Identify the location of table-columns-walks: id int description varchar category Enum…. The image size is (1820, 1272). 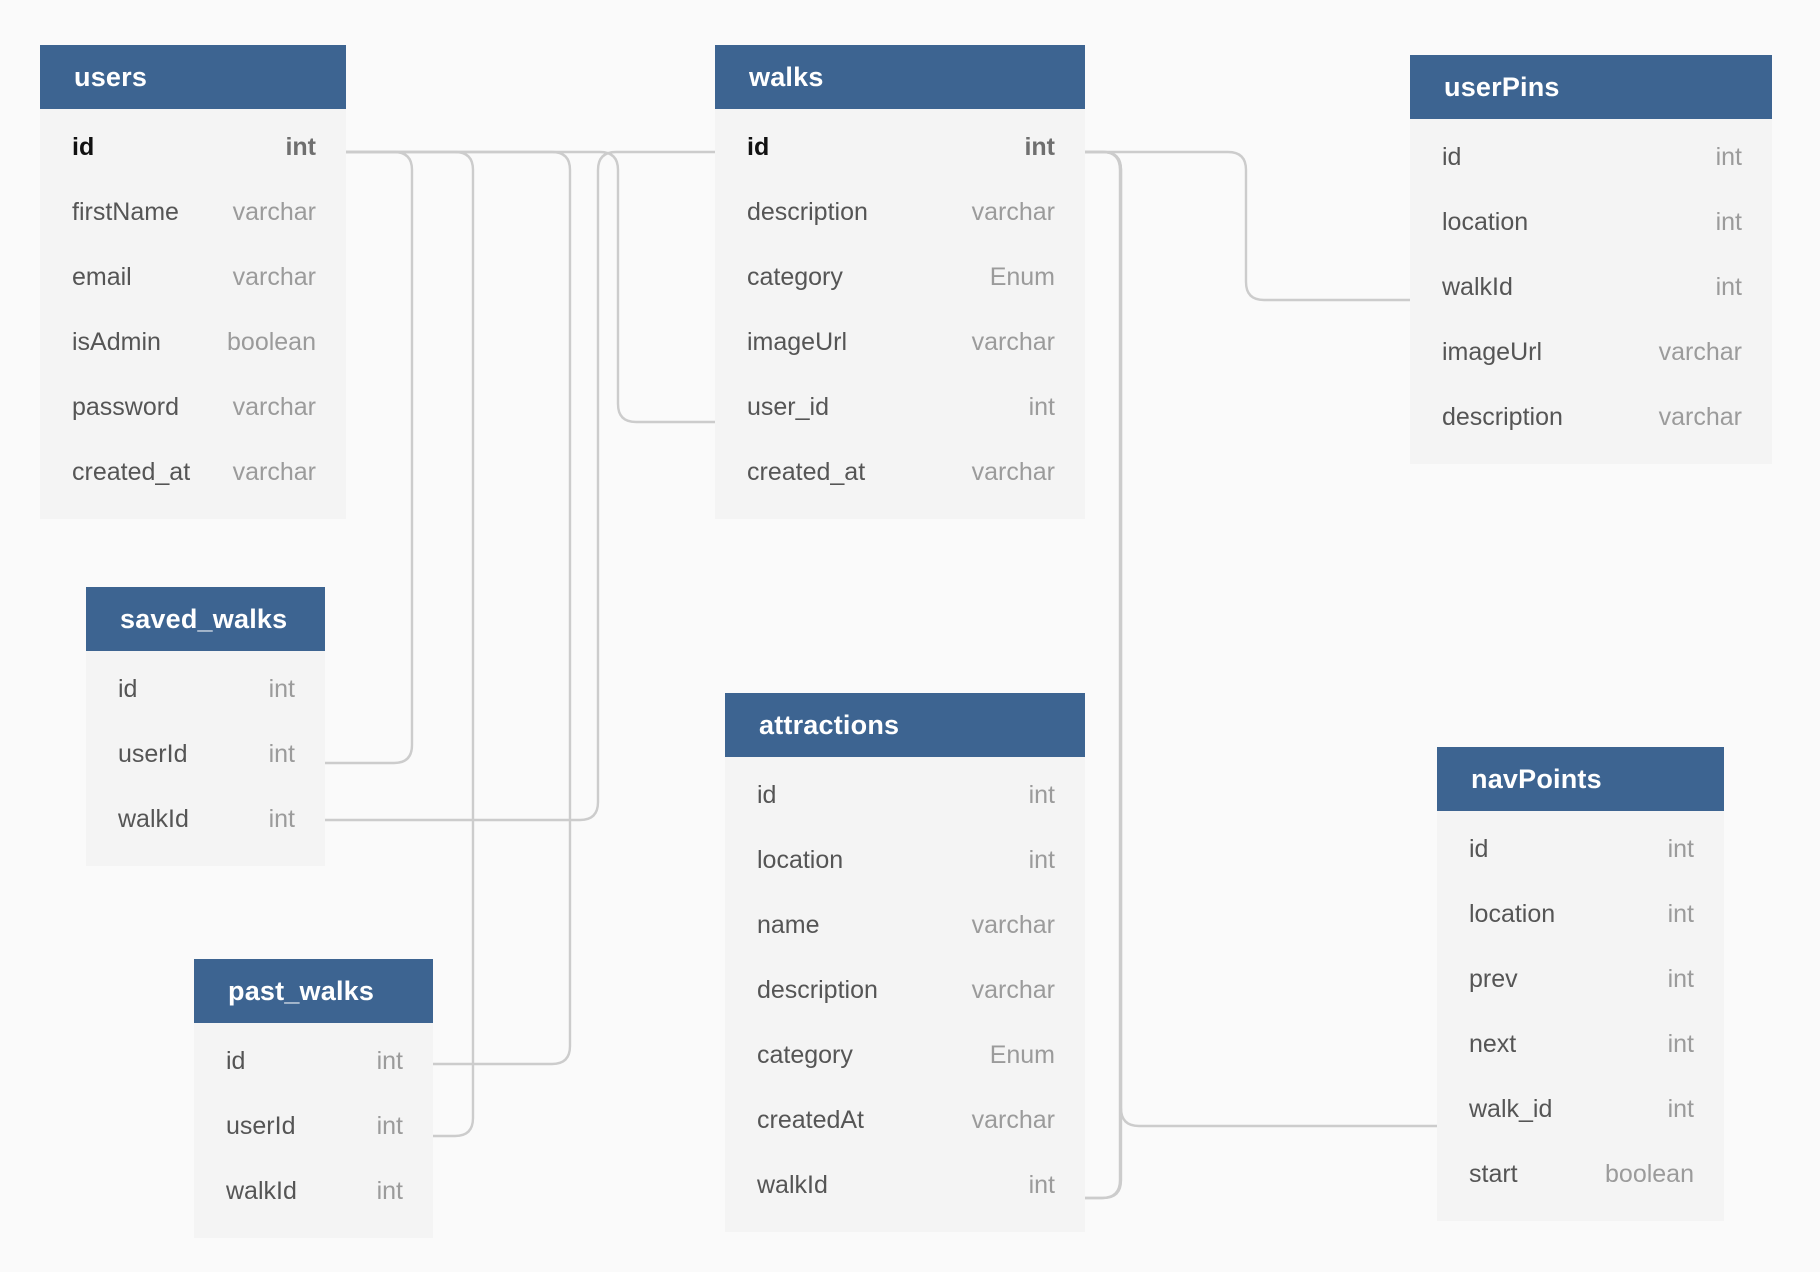
(900, 314).